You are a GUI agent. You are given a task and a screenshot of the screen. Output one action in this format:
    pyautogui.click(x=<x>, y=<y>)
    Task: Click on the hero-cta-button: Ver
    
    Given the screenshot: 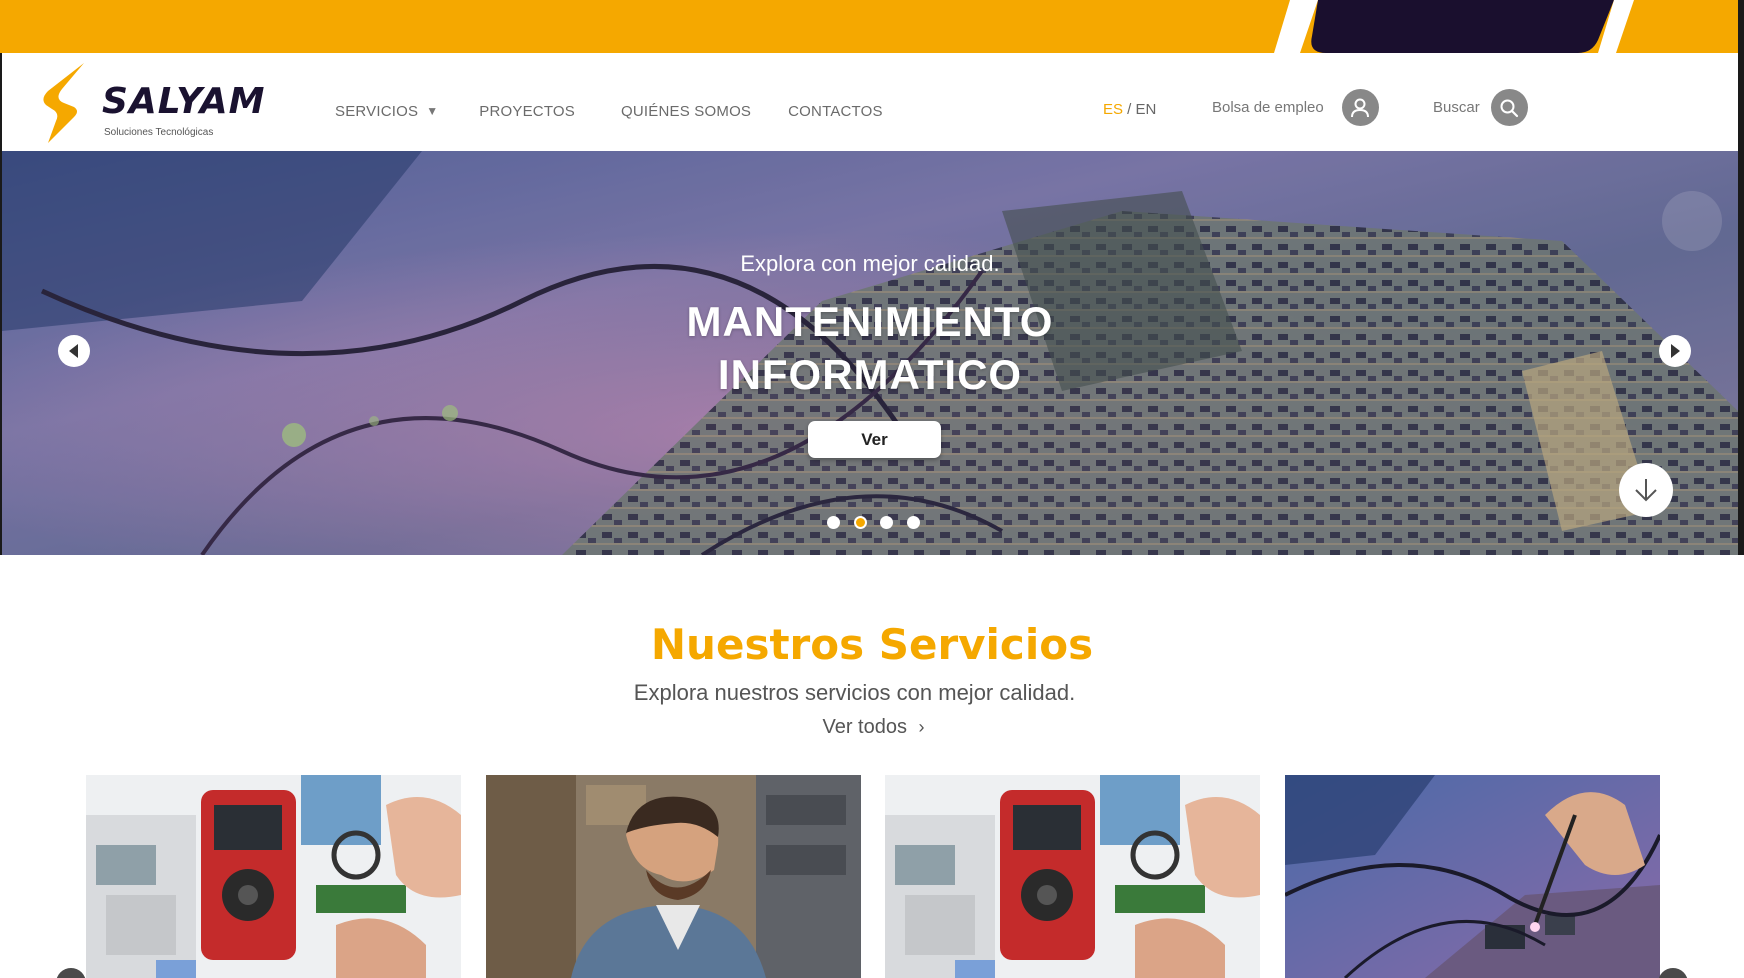 What is the action you would take?
    pyautogui.click(x=874, y=439)
    